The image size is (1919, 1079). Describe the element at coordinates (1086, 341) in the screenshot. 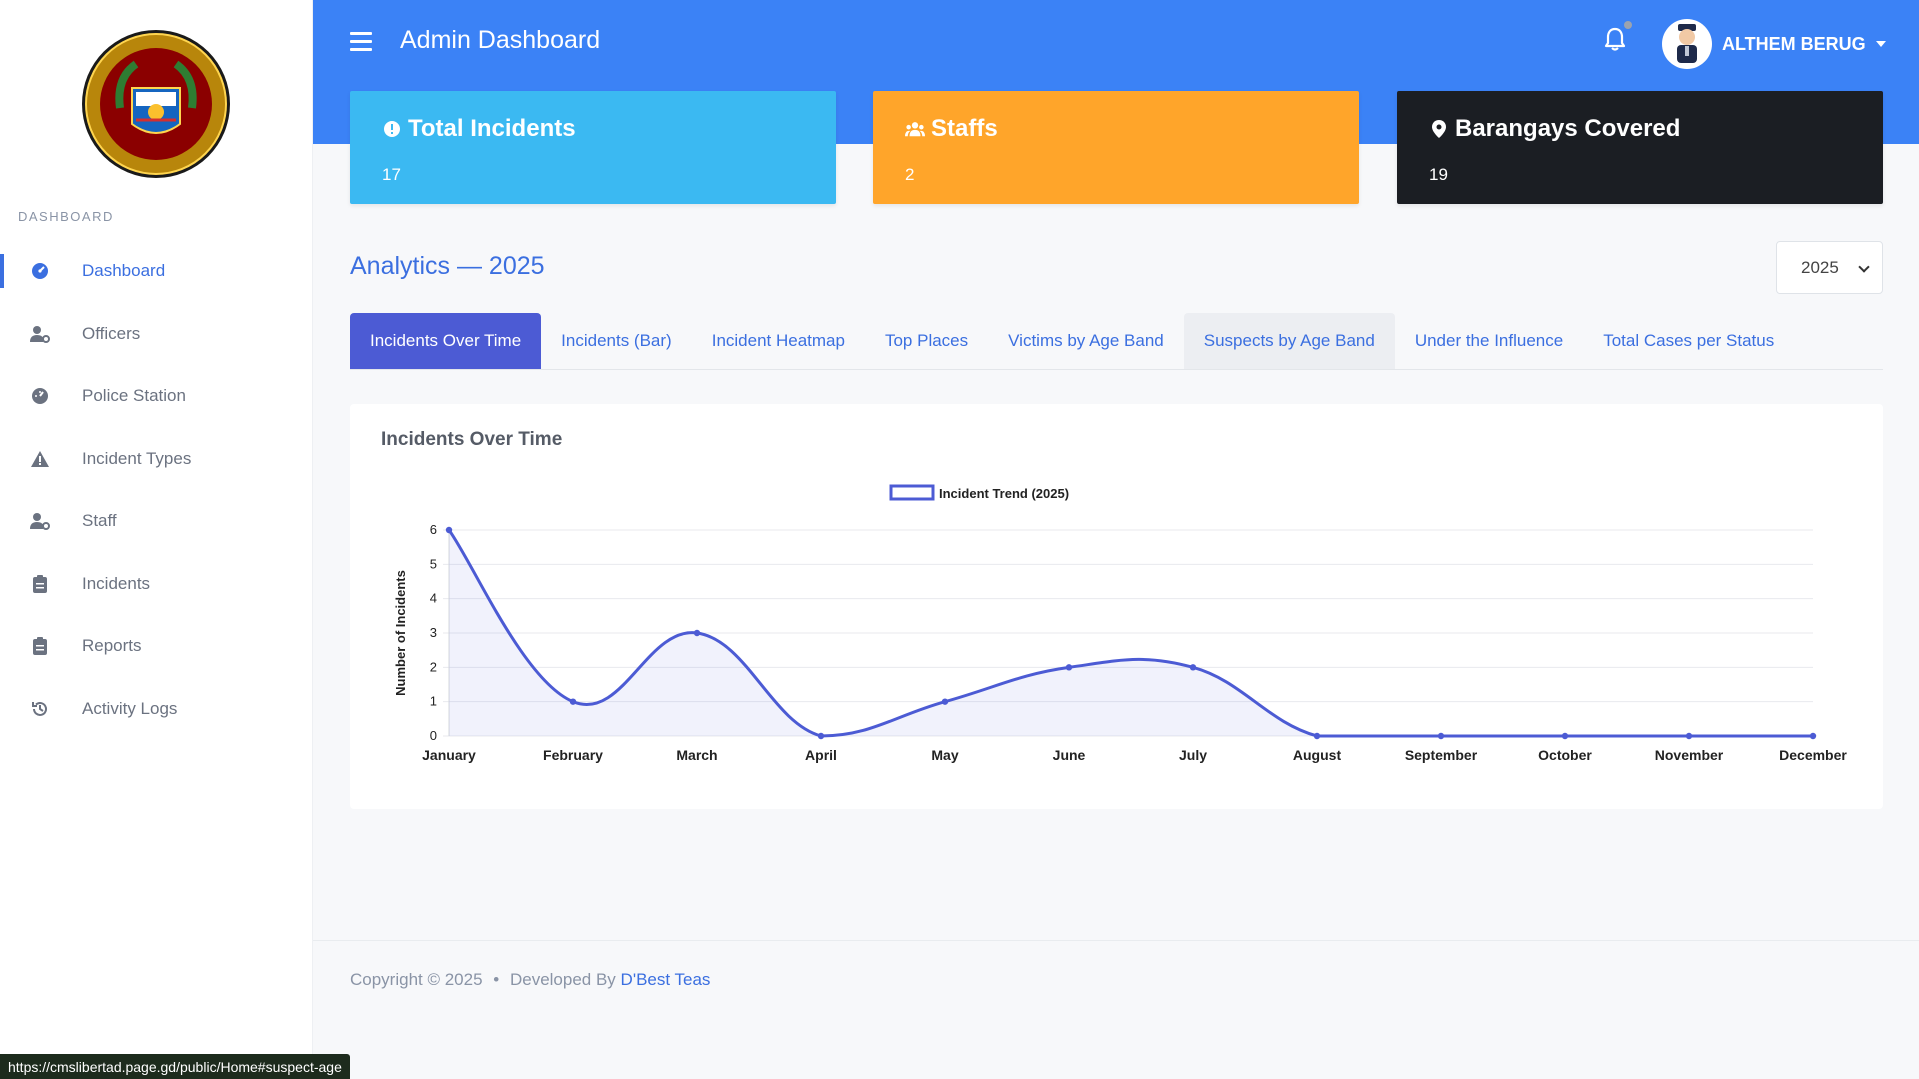

I see `tab-victims-by-age-band: Victims by Age Band` at that location.